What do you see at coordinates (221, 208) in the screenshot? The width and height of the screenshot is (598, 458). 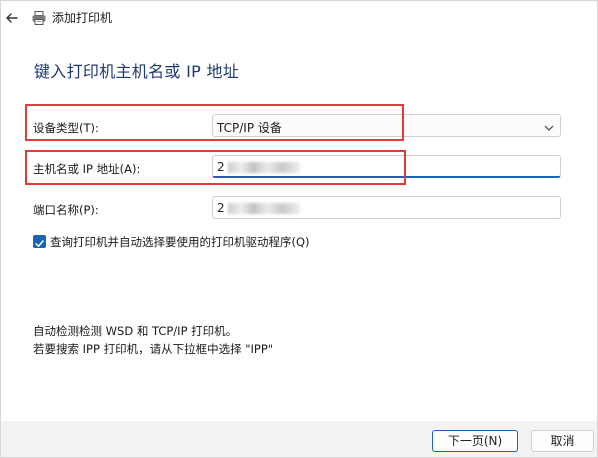 I see `port-value: 2` at bounding box center [221, 208].